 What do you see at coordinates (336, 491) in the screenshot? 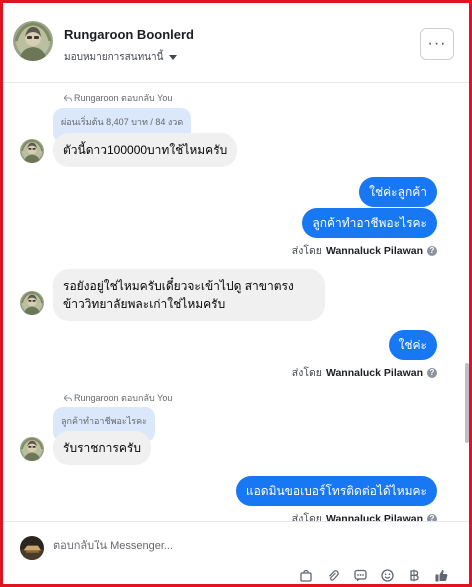
I see `outgoing-message: แอดมินขอเบอร์โทรติดต่อได้ไหมคะ` at bounding box center [336, 491].